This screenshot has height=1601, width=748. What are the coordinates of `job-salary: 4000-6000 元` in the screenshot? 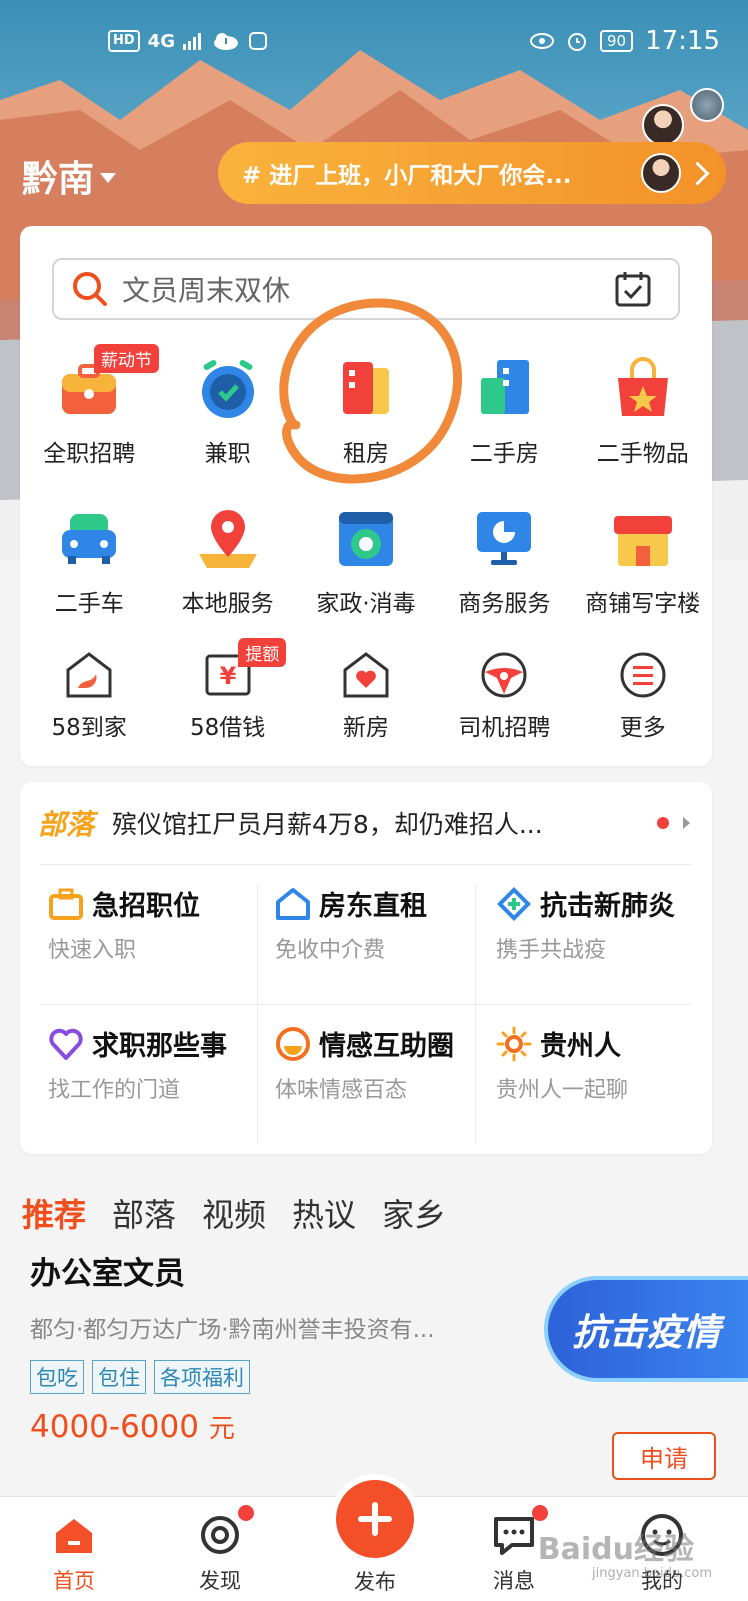 It's located at (132, 1426).